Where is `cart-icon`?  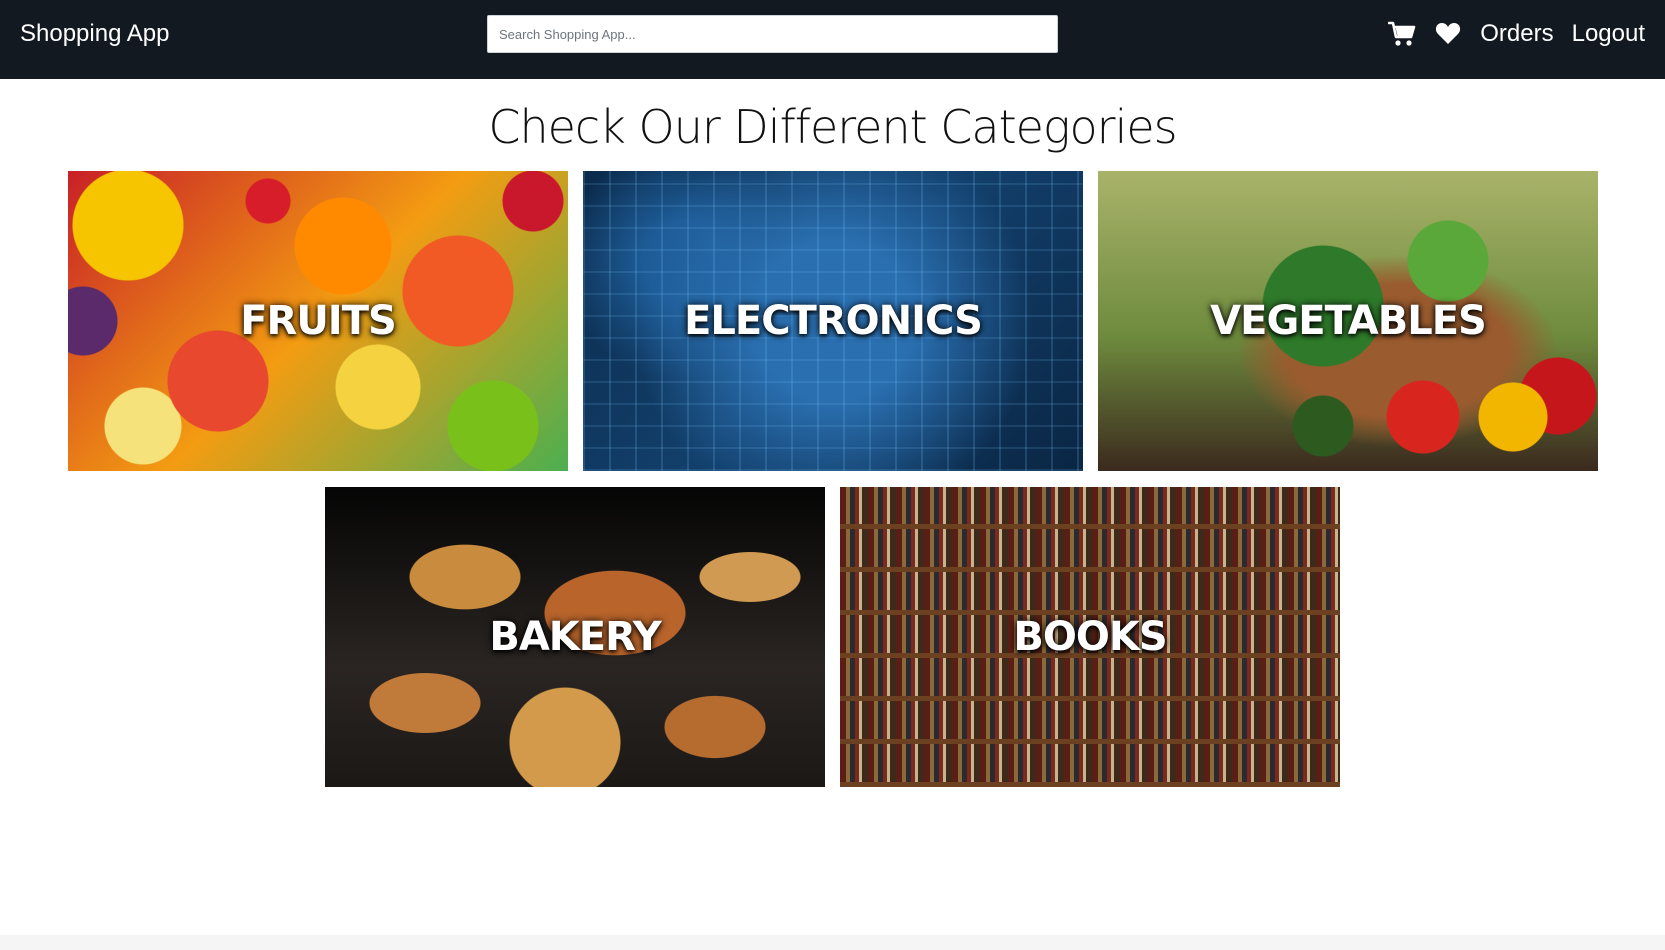
cart-icon is located at coordinates (1402, 34).